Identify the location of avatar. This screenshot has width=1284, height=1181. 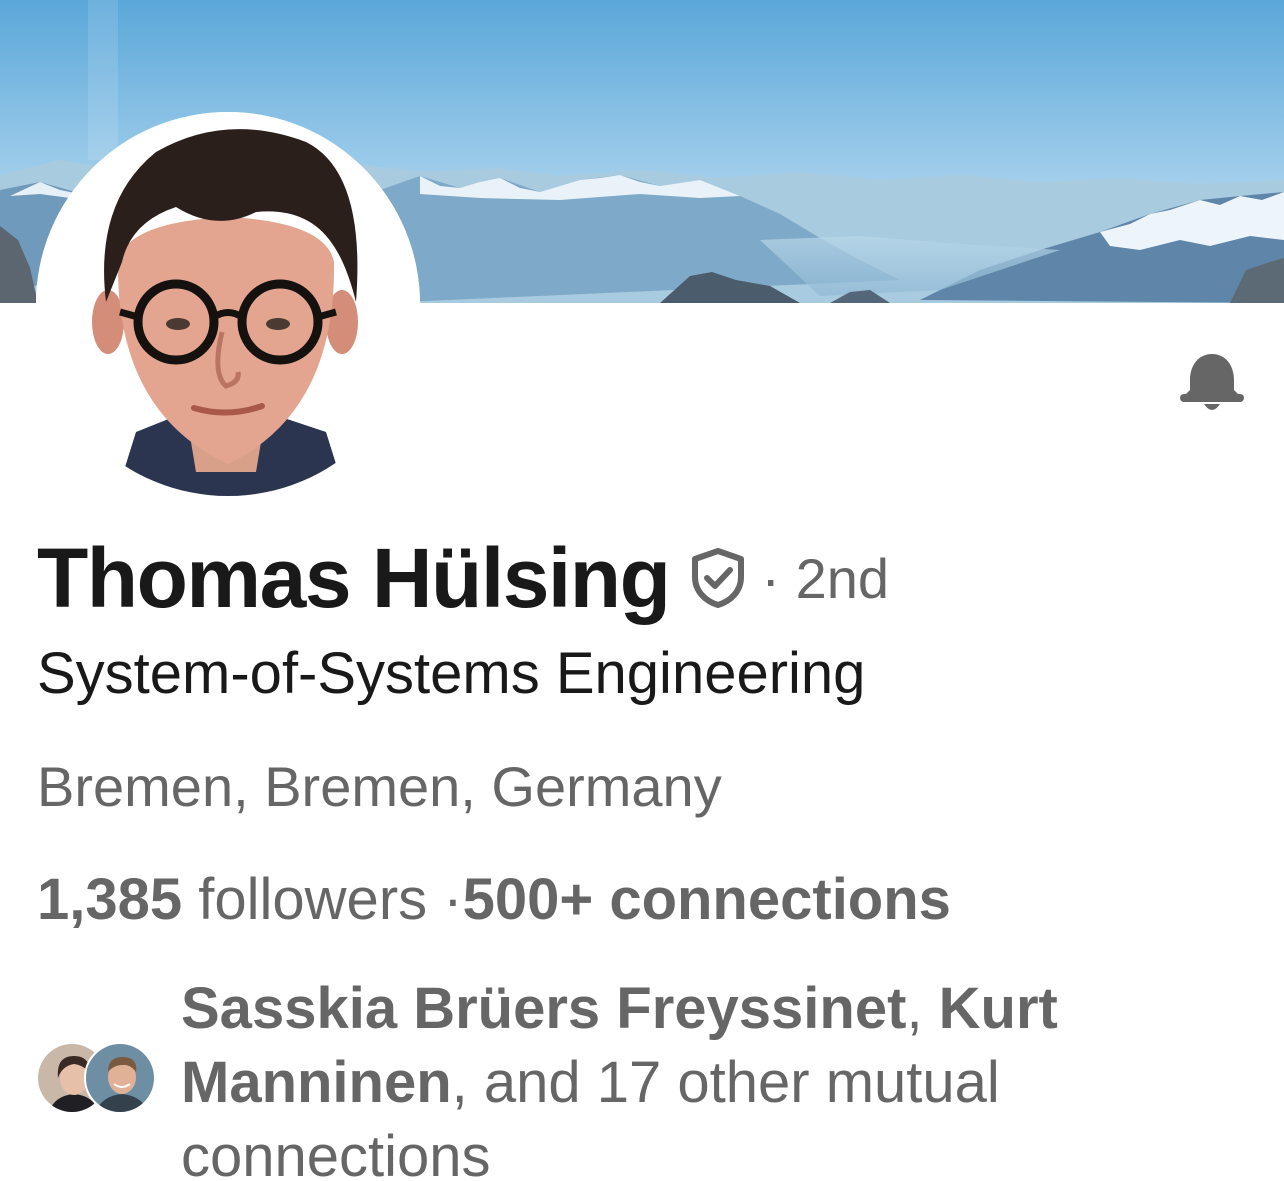
(120, 1078).